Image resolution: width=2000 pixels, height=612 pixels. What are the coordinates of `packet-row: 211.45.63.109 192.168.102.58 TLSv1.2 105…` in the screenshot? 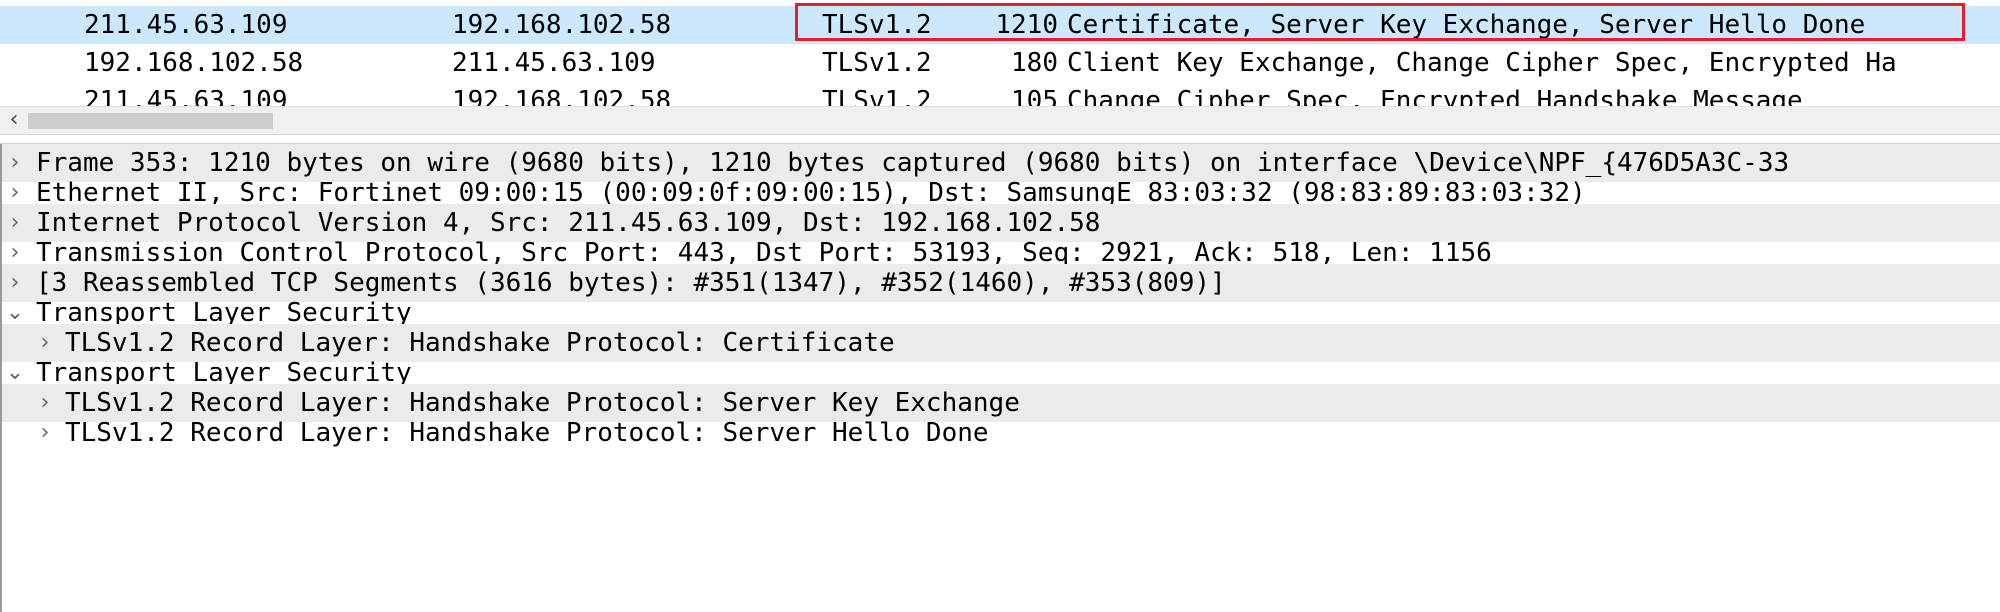 It's located at (1000, 94).